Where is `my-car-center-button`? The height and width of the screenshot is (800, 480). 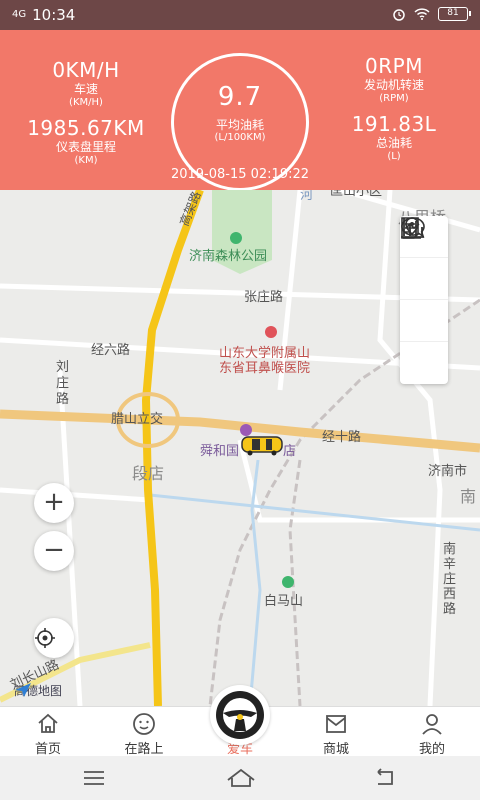 my-car-center-button is located at coordinates (240, 715).